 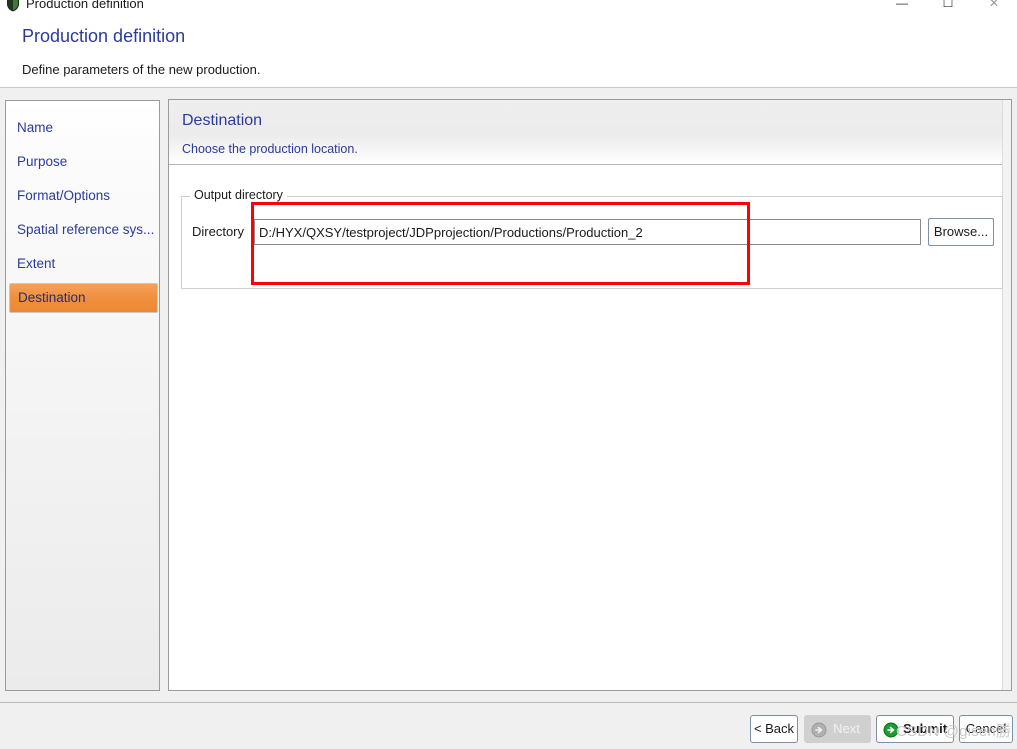 What do you see at coordinates (508, 725) in the screenshot?
I see `wizard-footer: < Back Next Submit Cancel` at bounding box center [508, 725].